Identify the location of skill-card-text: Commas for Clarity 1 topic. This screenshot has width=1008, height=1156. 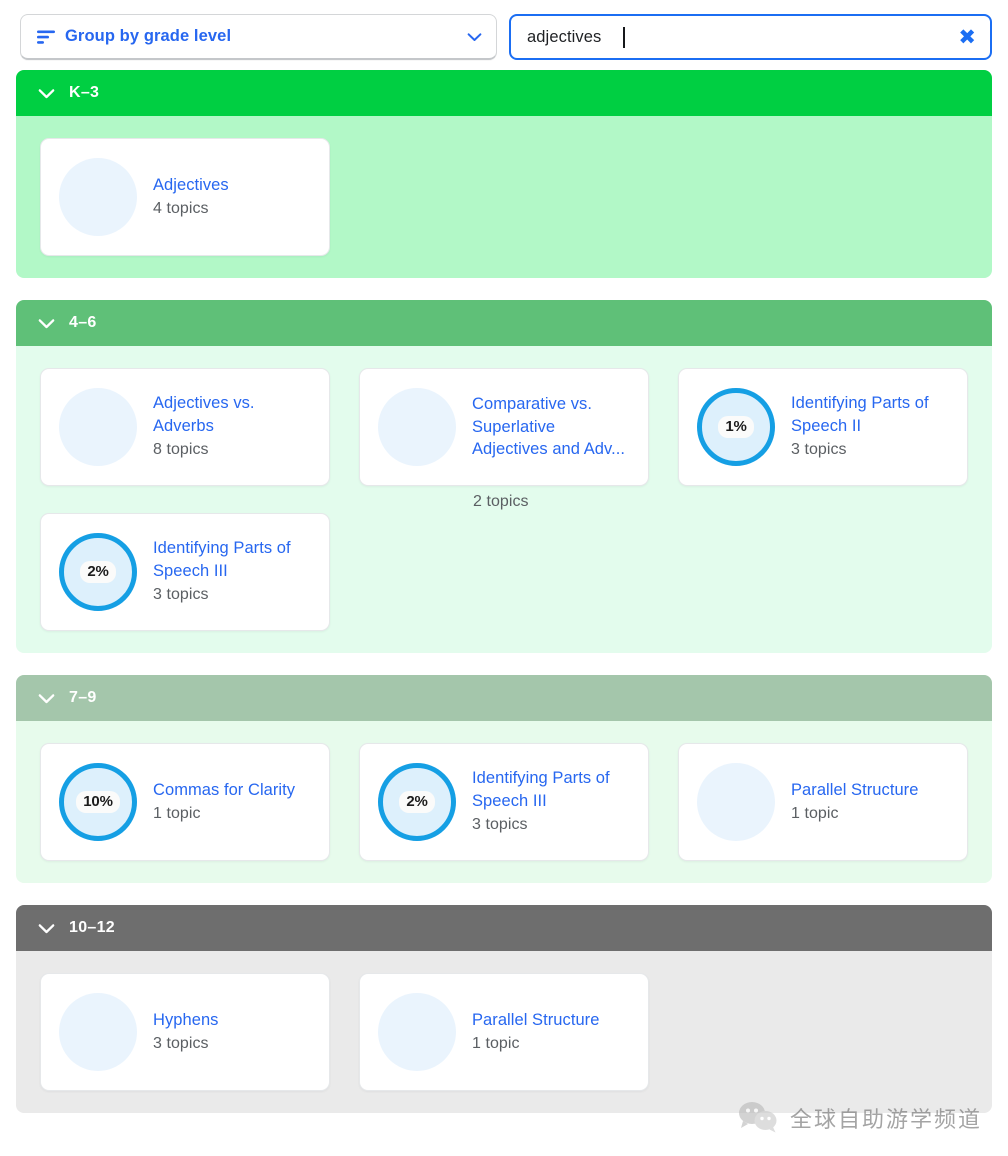
(233, 802).